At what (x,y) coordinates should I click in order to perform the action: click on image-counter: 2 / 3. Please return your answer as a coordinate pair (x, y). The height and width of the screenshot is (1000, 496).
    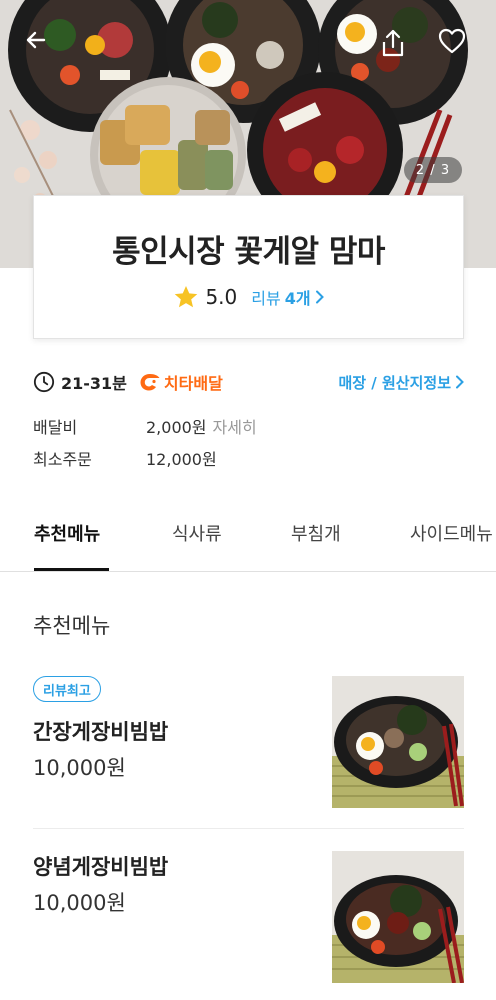
    Looking at the image, I should click on (433, 170).